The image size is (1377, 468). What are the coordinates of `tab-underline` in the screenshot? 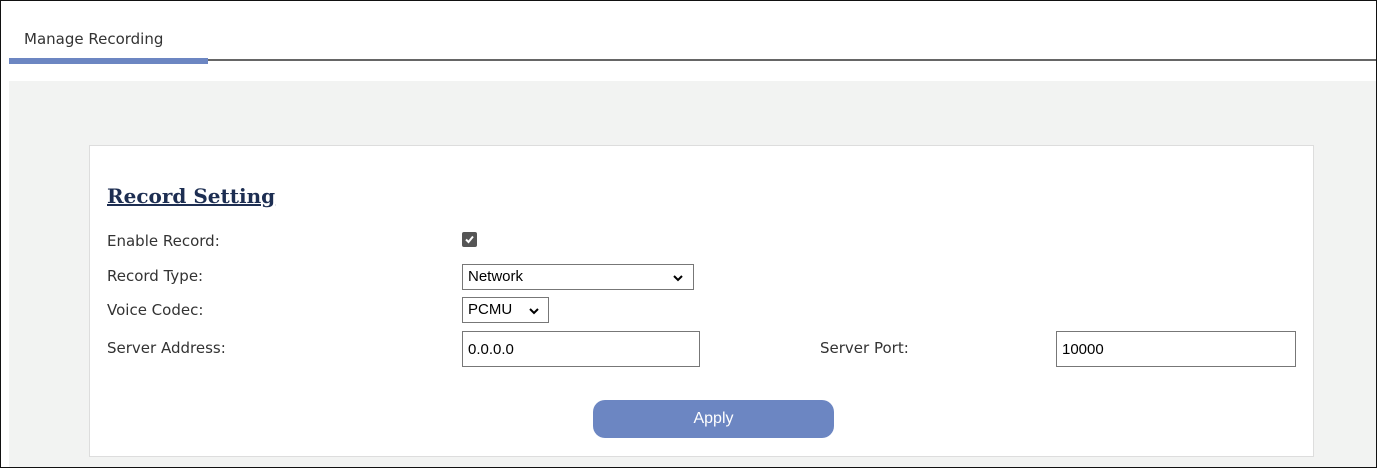 It's located at (692, 60).